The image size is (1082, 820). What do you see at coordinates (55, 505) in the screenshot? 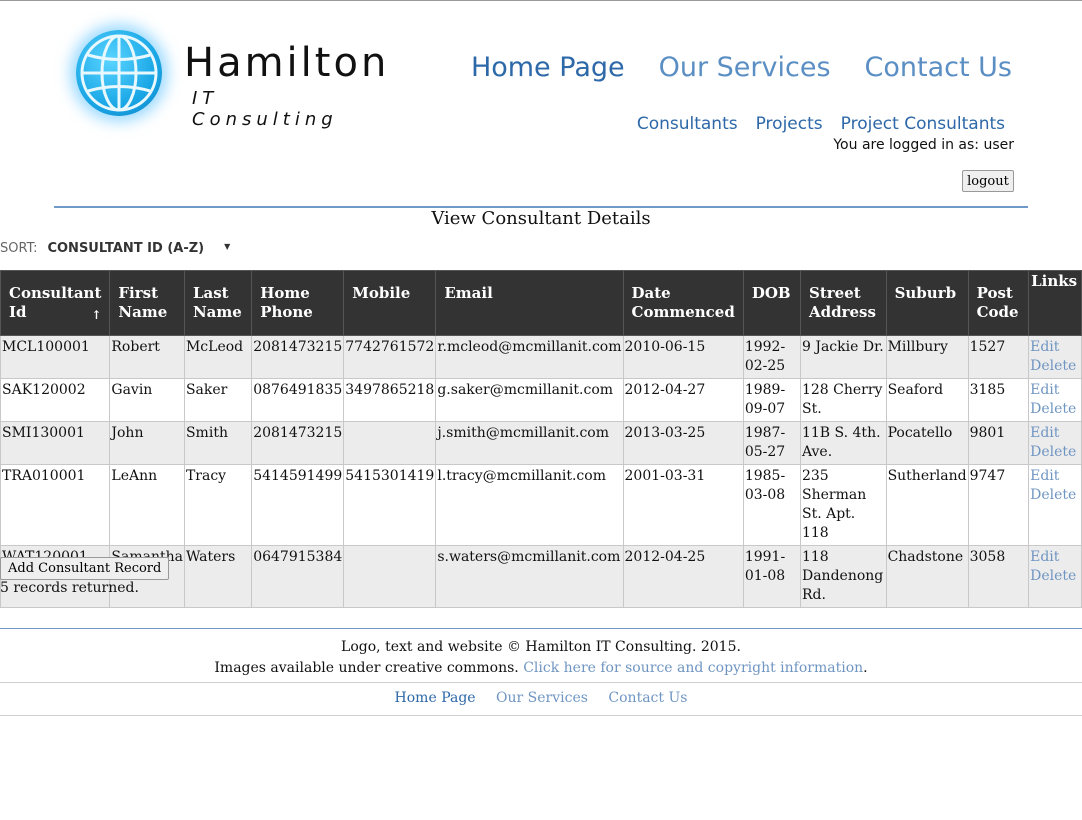
I see `table-cell: TRA010001` at bounding box center [55, 505].